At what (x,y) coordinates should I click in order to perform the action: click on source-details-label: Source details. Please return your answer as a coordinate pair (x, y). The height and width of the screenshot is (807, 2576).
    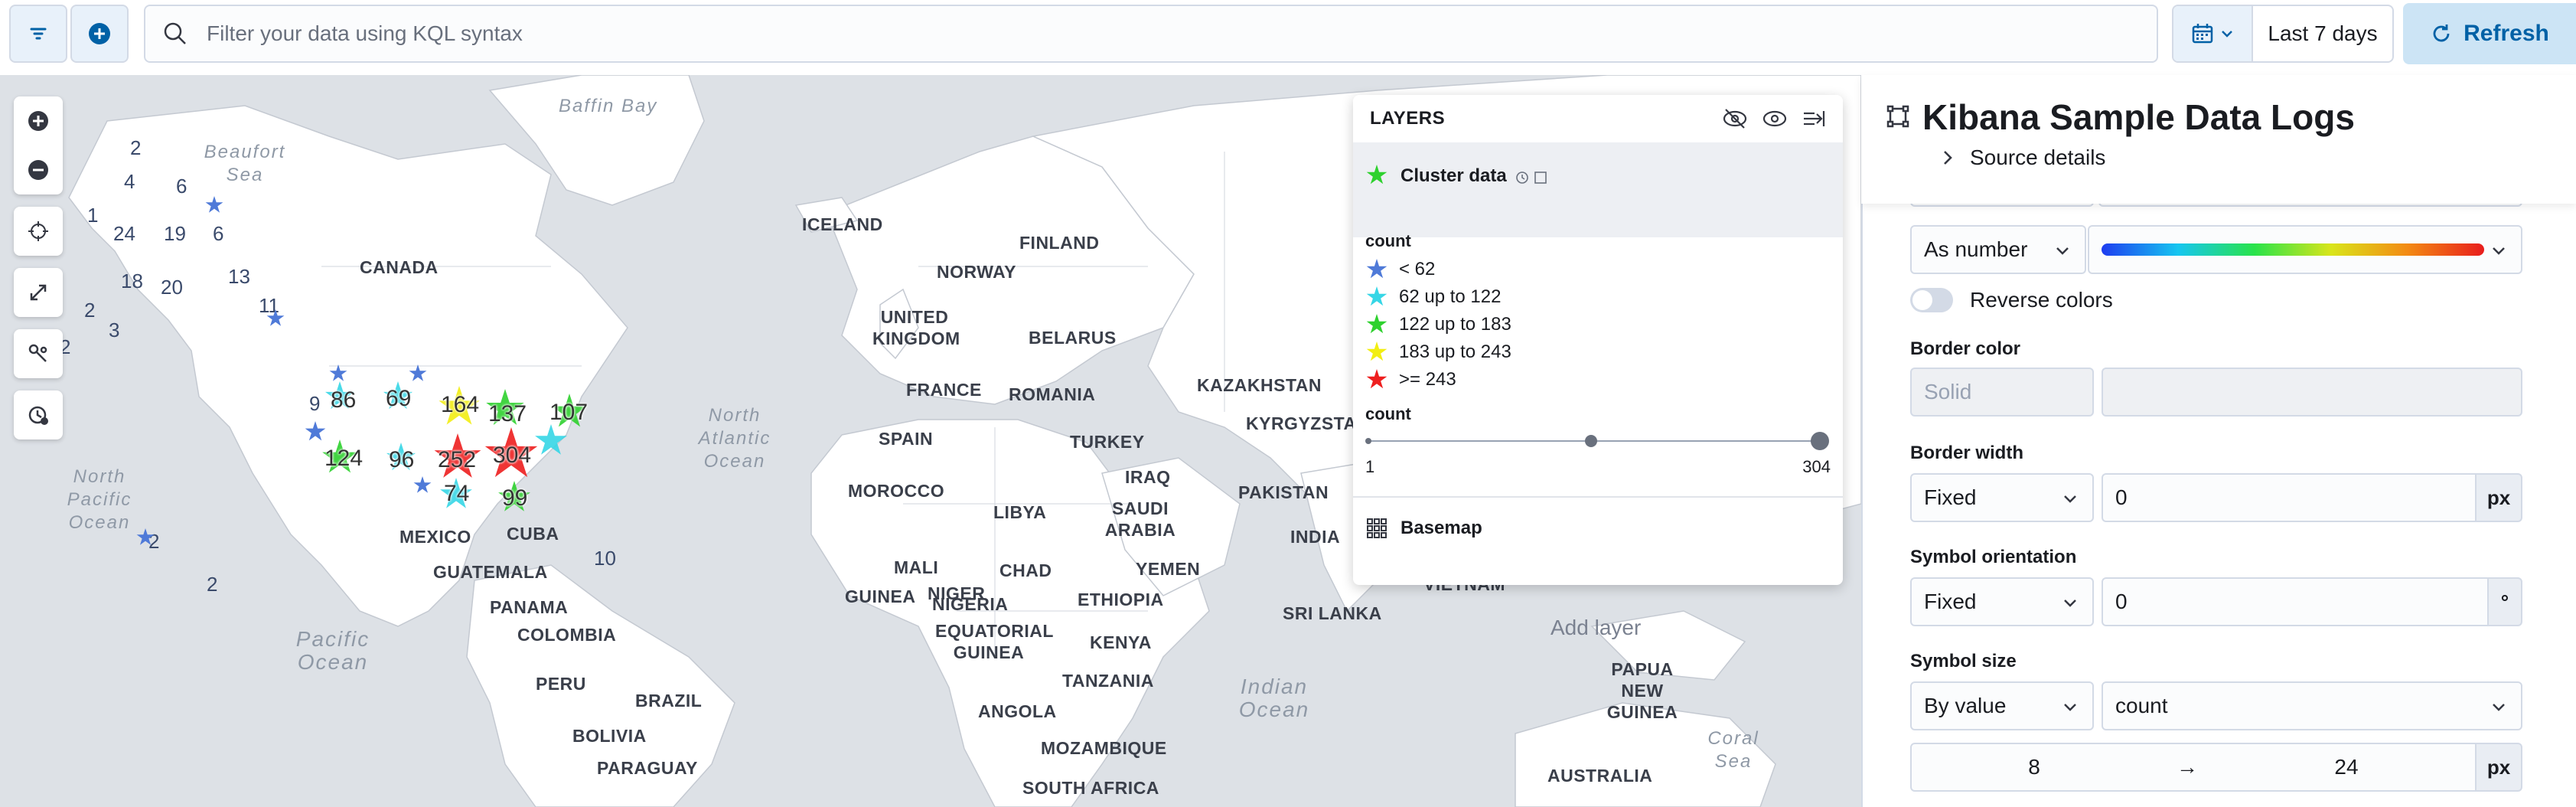
    Looking at the image, I should click on (2038, 157).